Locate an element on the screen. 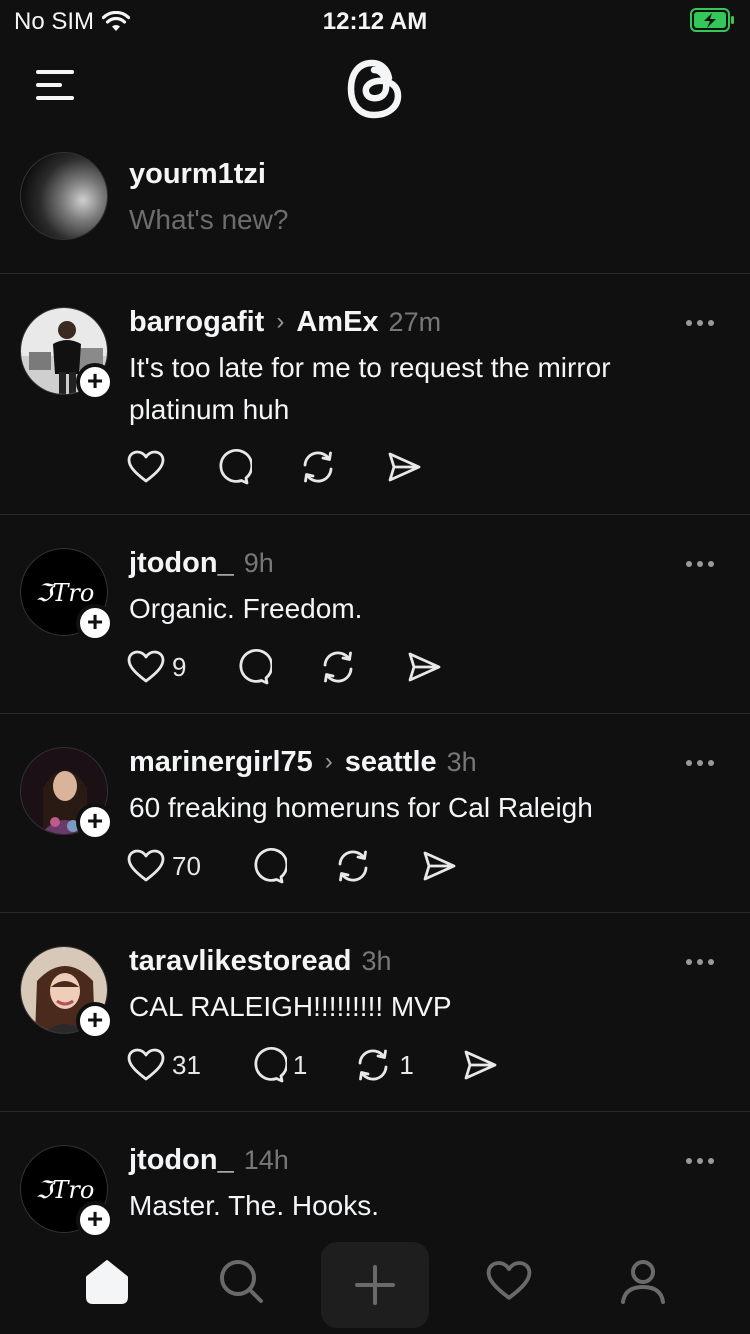  repost-count: 1 is located at coordinates (406, 1064).